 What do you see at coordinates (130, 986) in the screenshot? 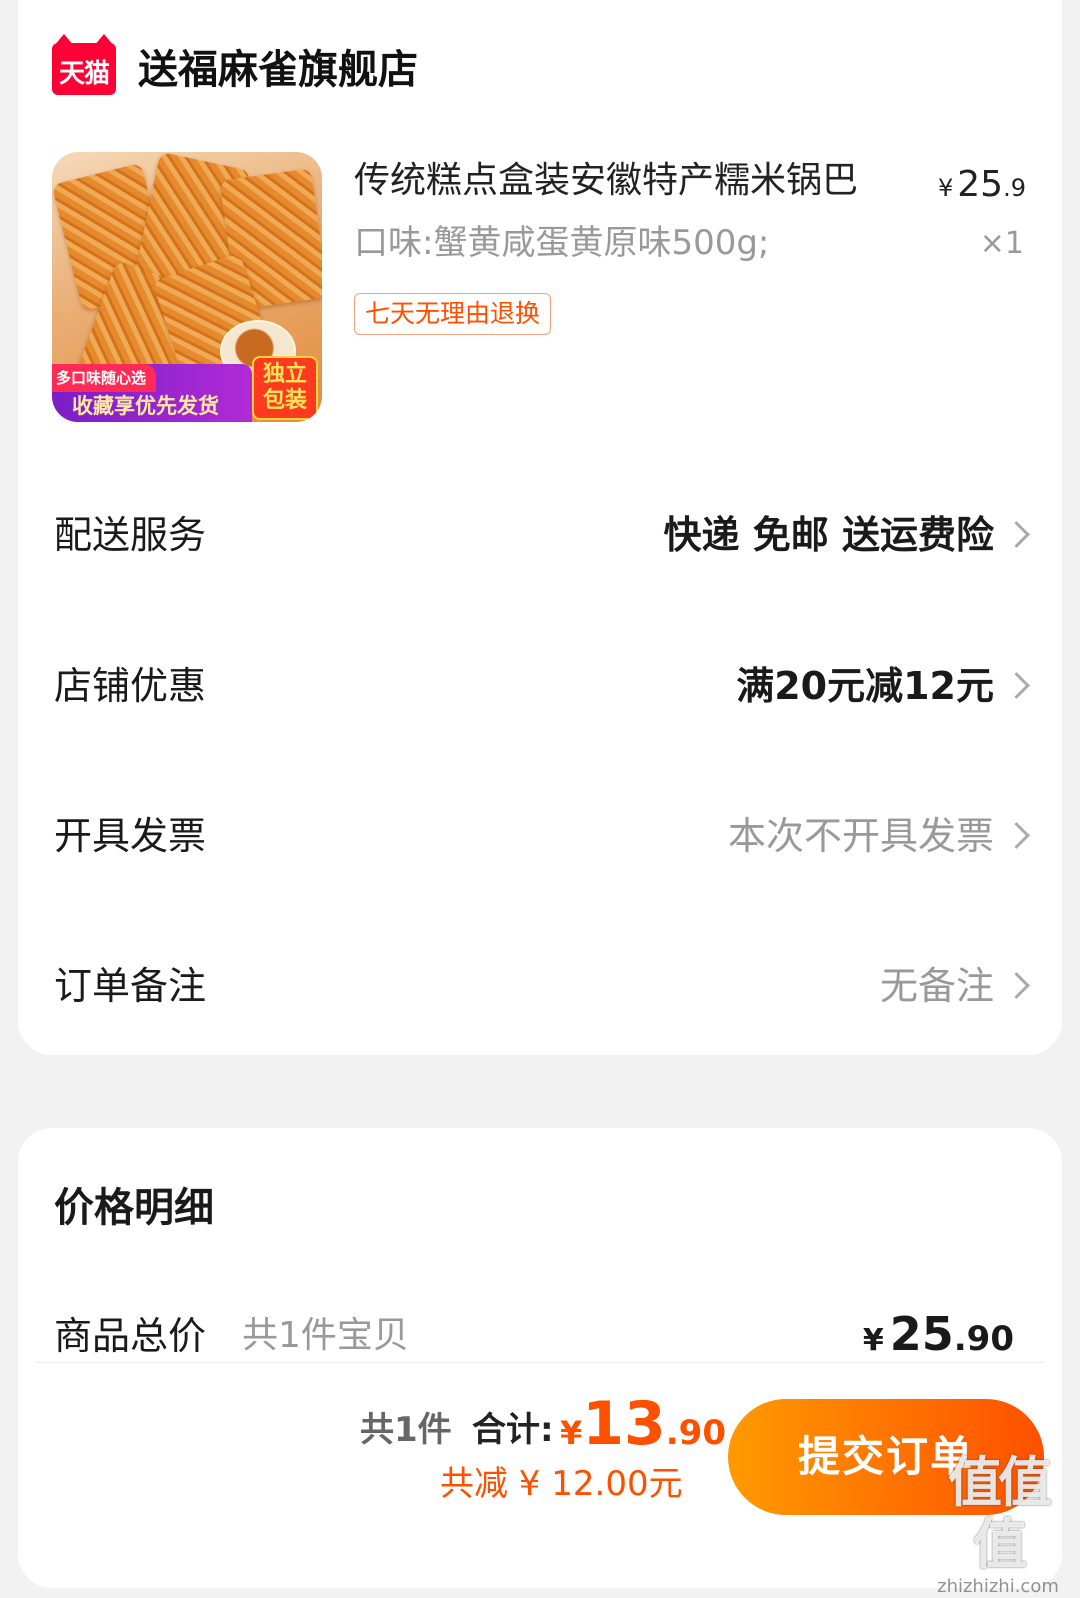
I see `row-label: 订单备注` at bounding box center [130, 986].